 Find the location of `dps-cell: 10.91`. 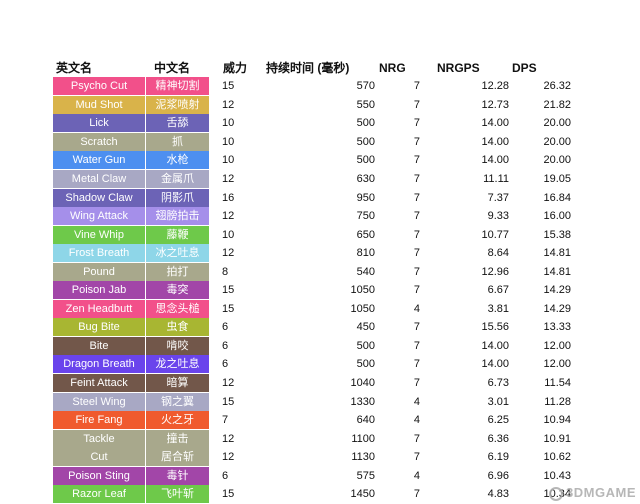

dps-cell: 10.91 is located at coordinates (557, 438).